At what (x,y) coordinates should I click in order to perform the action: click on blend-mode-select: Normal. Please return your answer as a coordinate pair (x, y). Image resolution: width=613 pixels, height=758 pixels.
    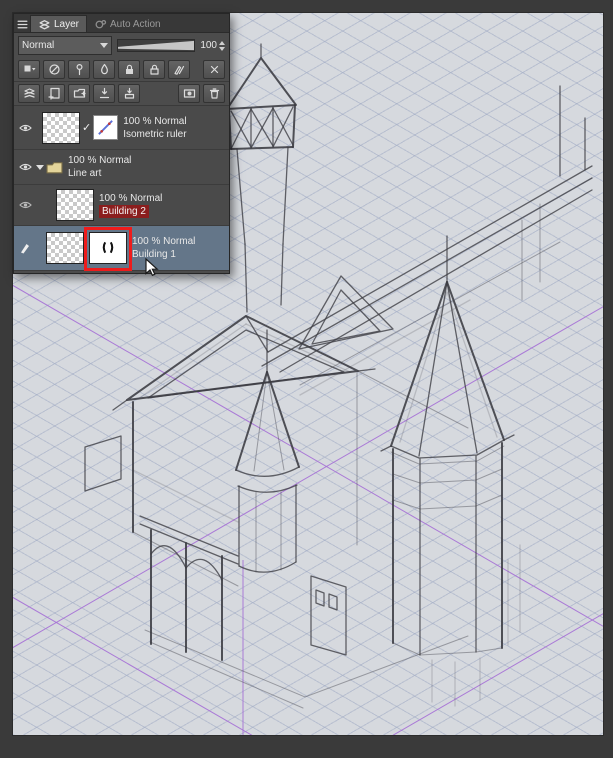
    Looking at the image, I should click on (65, 45).